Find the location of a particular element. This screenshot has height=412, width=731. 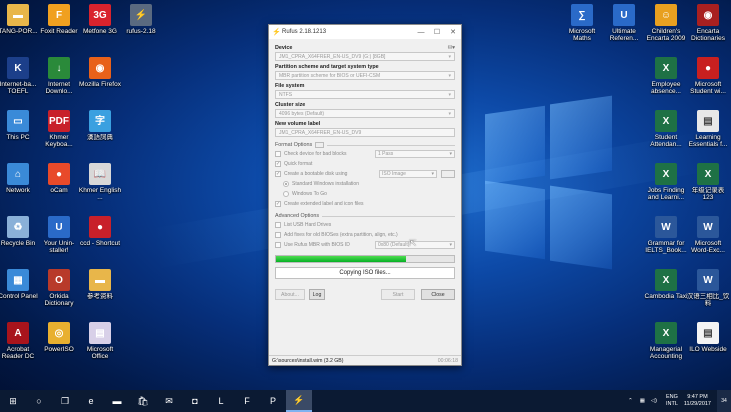

desktop-icon-right-9: X 年级记录表 123 is located at coordinates (708, 182).